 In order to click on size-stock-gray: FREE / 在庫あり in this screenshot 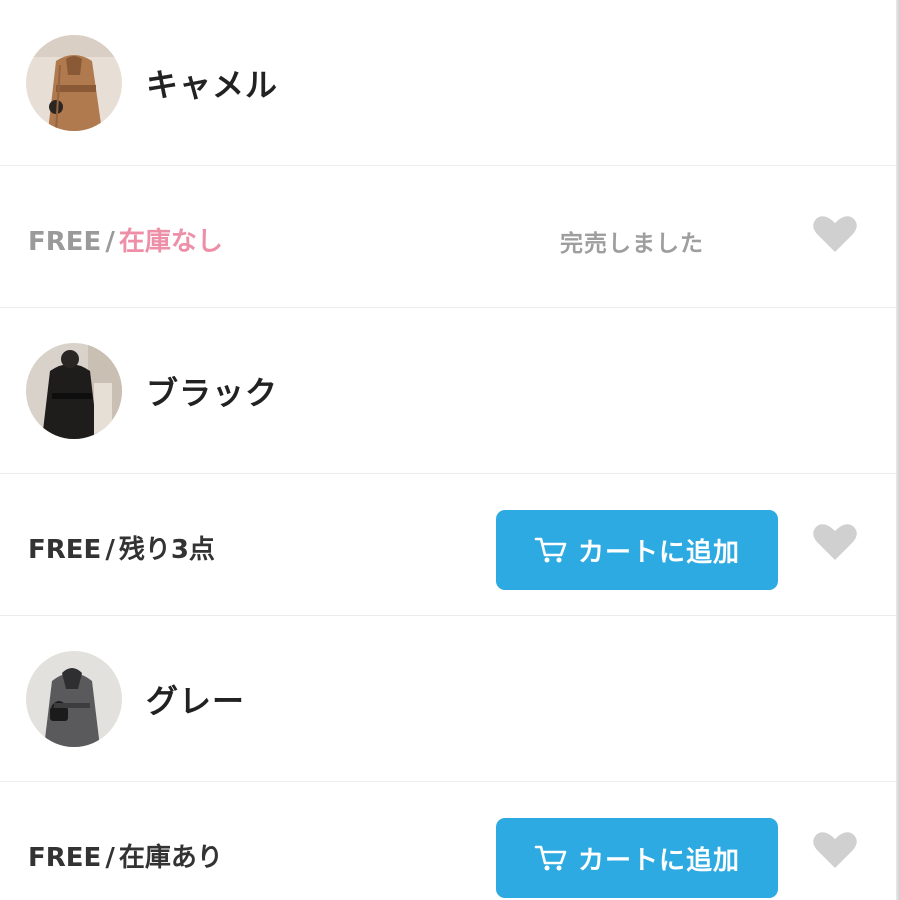, I will do `click(125, 855)`.